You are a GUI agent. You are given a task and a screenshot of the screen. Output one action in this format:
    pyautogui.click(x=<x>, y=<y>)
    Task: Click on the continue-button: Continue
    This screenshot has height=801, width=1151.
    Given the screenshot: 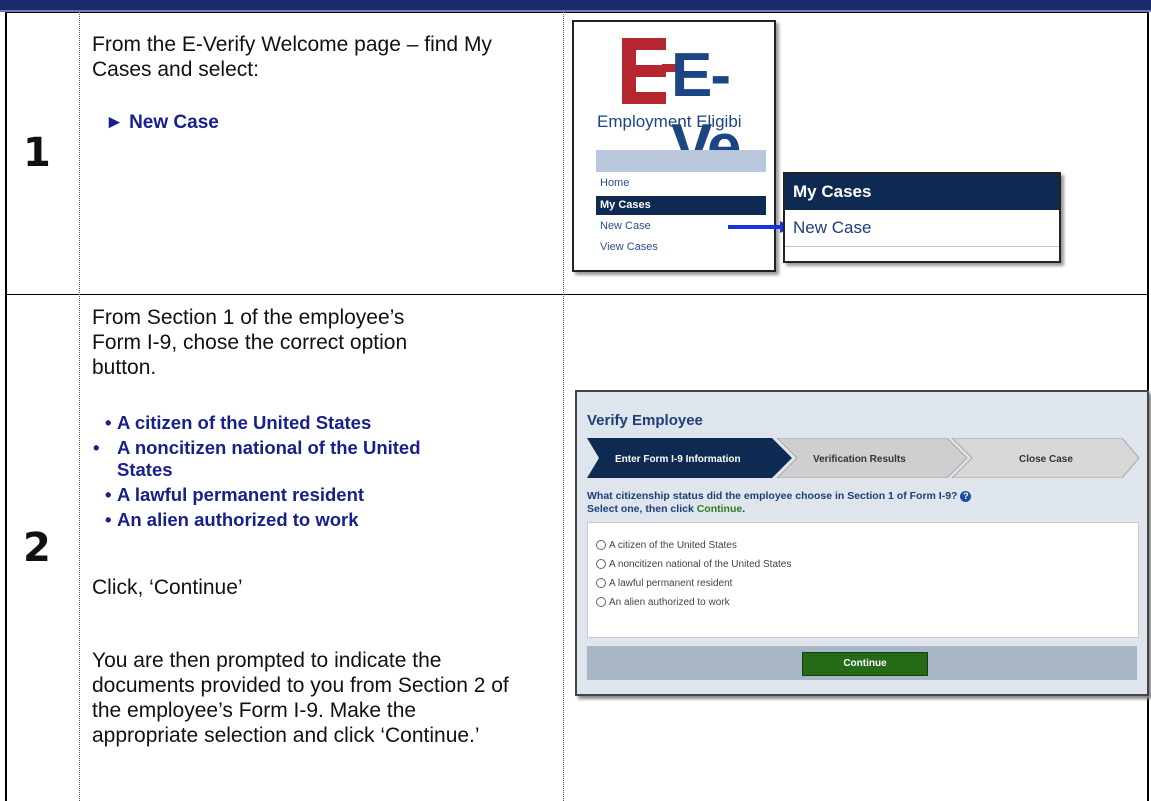 What is the action you would take?
    pyautogui.click(x=865, y=664)
    